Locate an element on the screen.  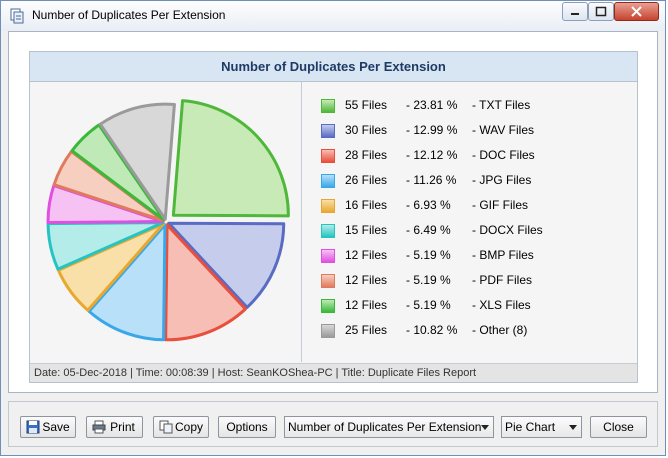
legend-files: 30 Files is located at coordinates (366, 130).